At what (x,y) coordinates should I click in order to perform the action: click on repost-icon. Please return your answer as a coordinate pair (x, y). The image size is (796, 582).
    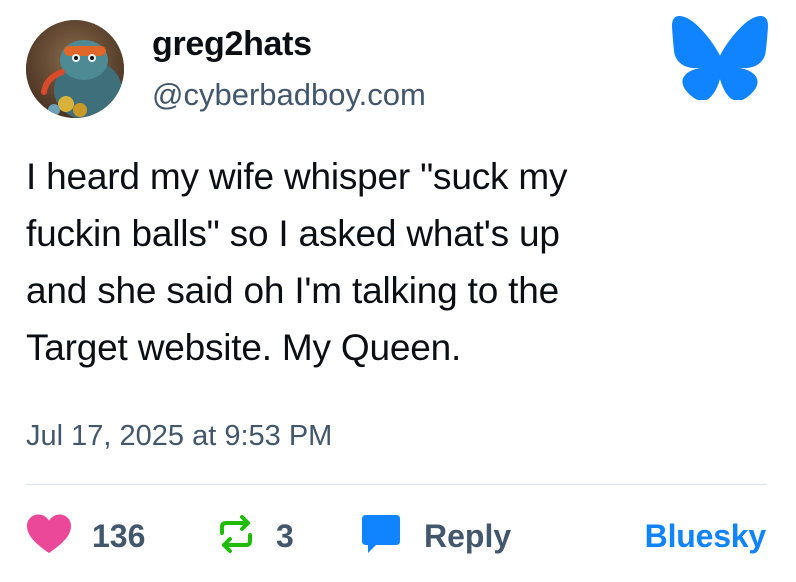
    Looking at the image, I should click on (236, 536).